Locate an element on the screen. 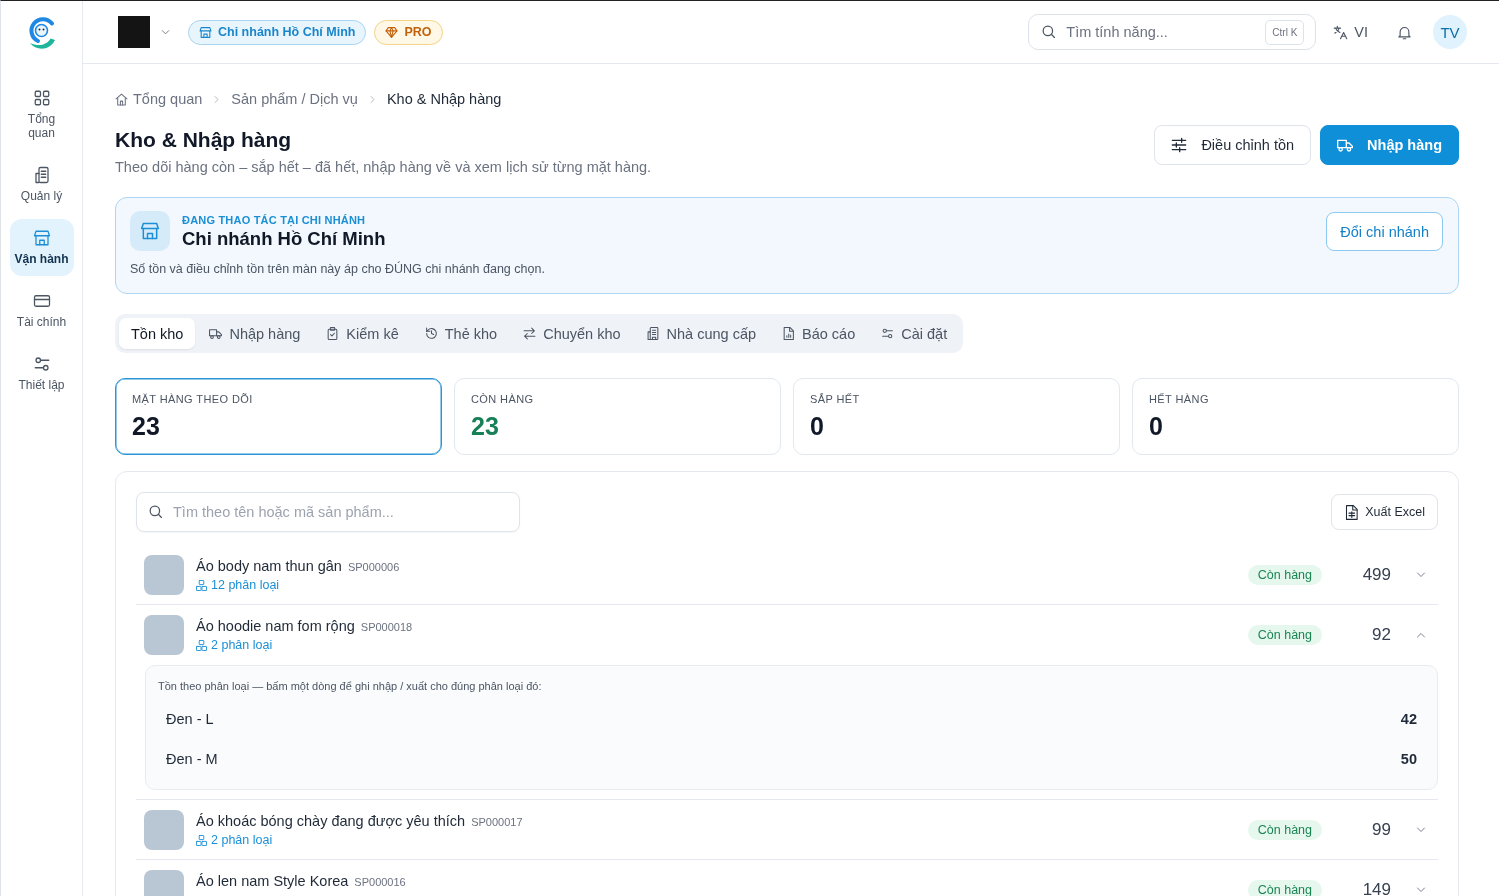  export-button: Xuất Excel is located at coordinates (1384, 512).